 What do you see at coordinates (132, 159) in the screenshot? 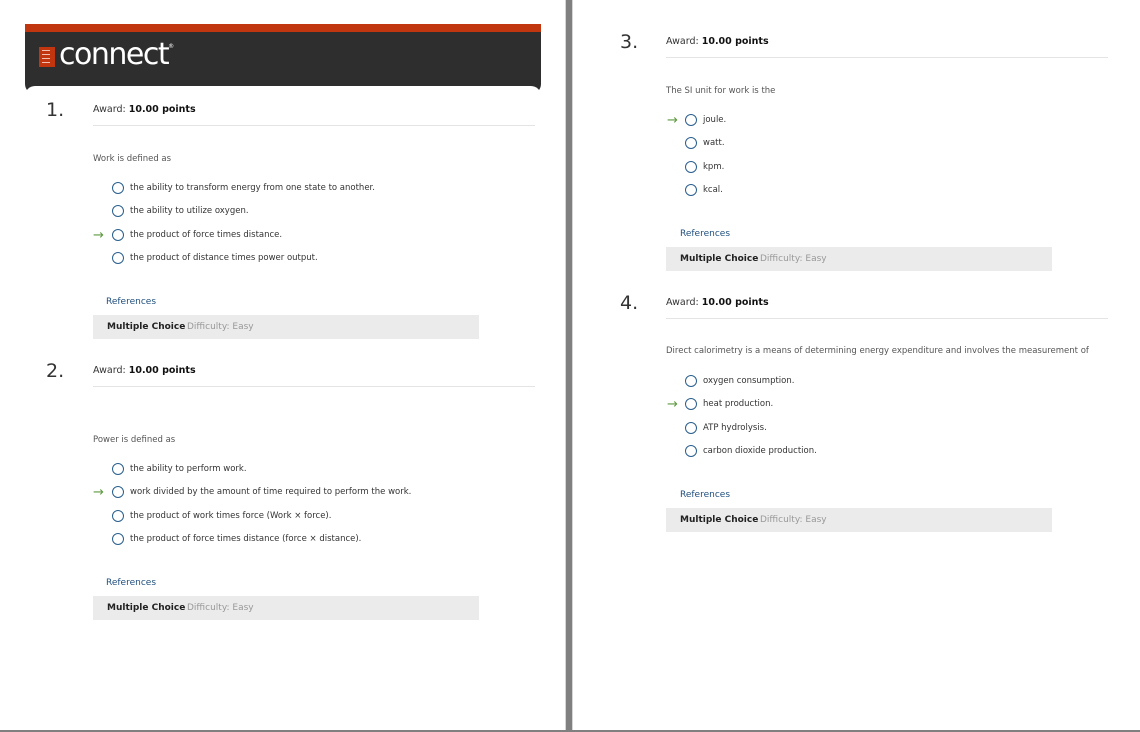
I see `question-stem: Work is defined as` at bounding box center [132, 159].